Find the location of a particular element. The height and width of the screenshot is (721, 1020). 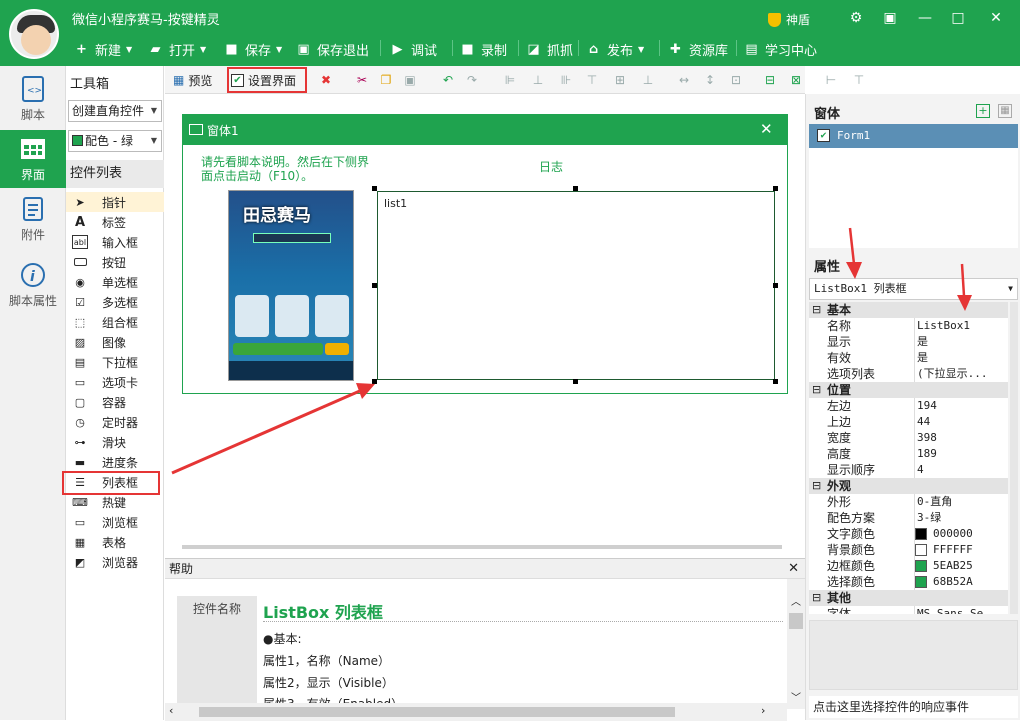

control-label: A 标签 is located at coordinates (115, 222).